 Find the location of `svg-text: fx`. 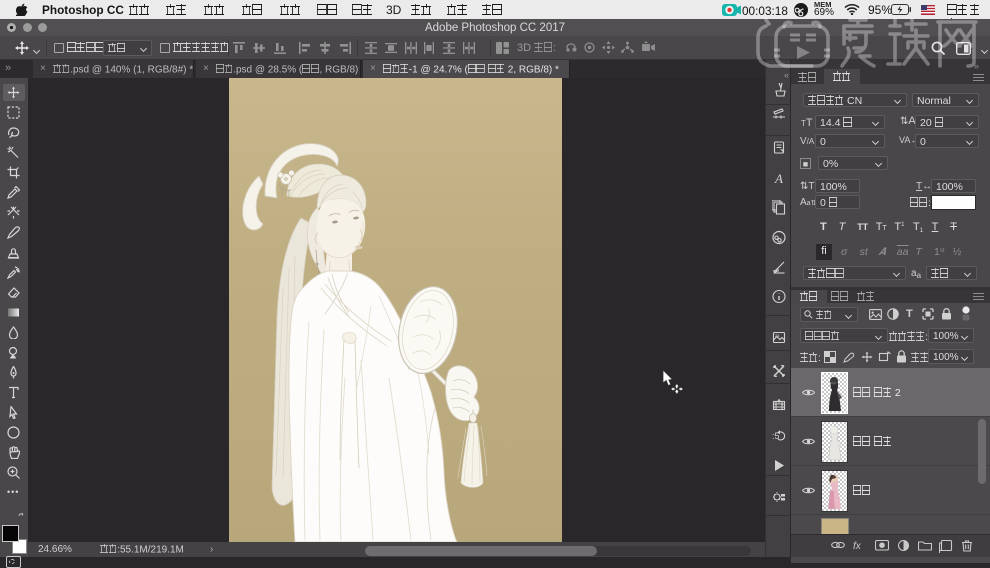

svg-text: fx is located at coordinates (857, 546).